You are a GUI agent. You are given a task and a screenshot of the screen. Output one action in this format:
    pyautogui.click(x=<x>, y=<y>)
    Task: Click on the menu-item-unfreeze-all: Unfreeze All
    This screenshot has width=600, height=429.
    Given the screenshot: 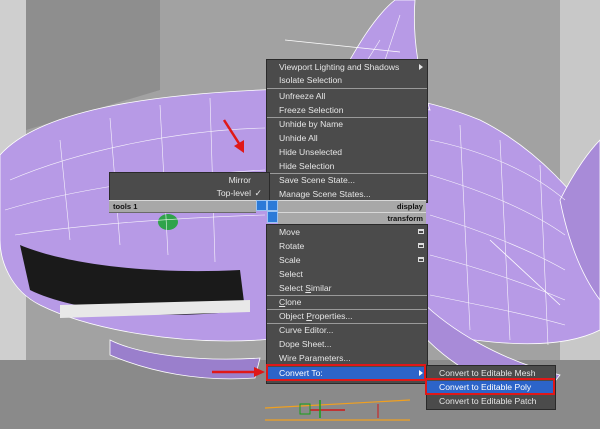 What is the action you would take?
    pyautogui.click(x=347, y=96)
    